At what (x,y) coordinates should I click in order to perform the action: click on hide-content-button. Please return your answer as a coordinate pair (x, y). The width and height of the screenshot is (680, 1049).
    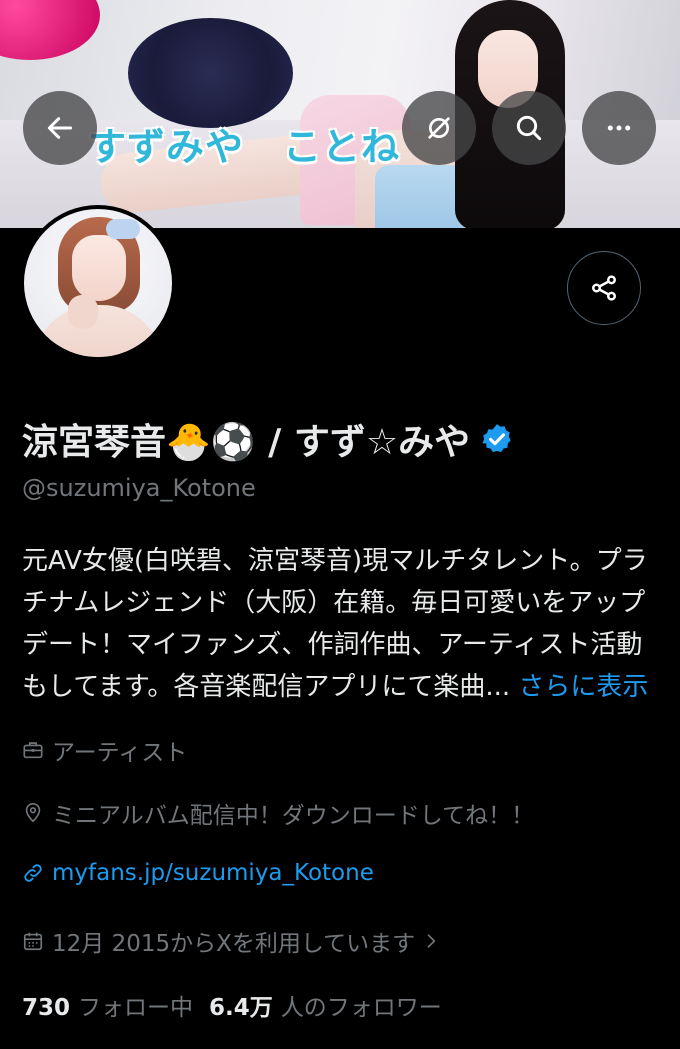
    Looking at the image, I should click on (439, 128).